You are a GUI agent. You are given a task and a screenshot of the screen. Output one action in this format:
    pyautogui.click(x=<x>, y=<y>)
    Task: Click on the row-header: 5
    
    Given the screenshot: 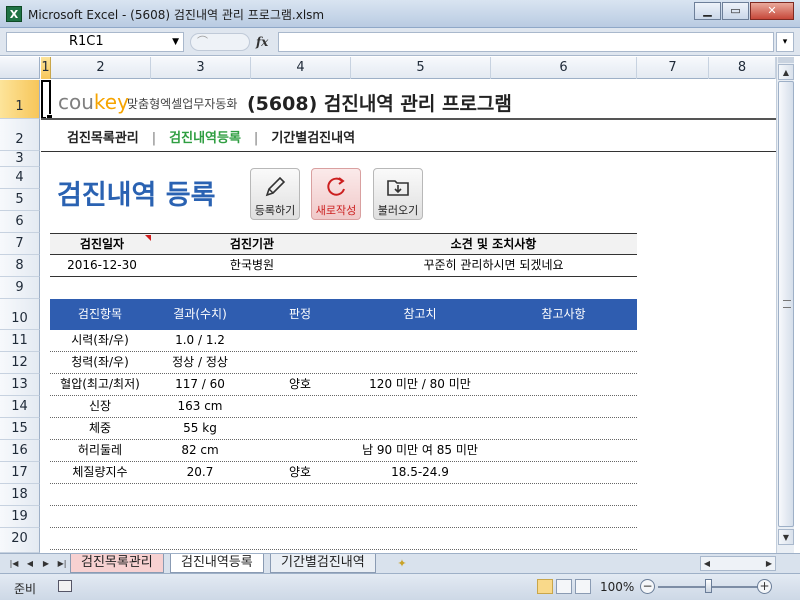 What is the action you would take?
    pyautogui.click(x=20, y=200)
    